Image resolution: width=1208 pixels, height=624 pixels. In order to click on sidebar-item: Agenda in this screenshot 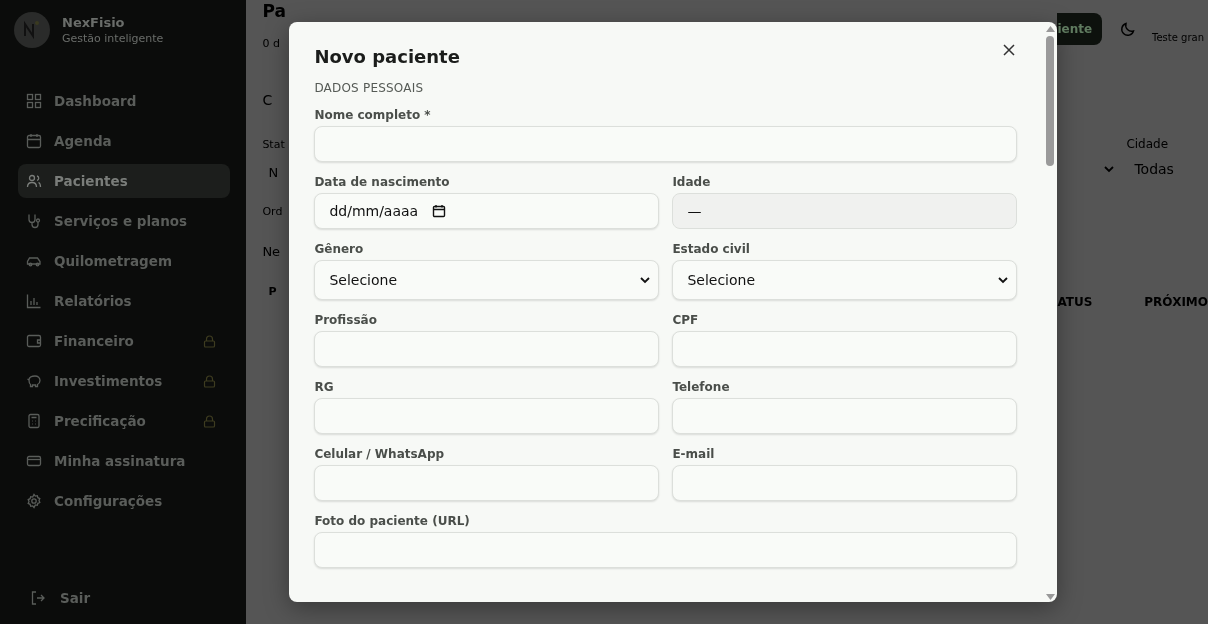, I will do `click(124, 141)`.